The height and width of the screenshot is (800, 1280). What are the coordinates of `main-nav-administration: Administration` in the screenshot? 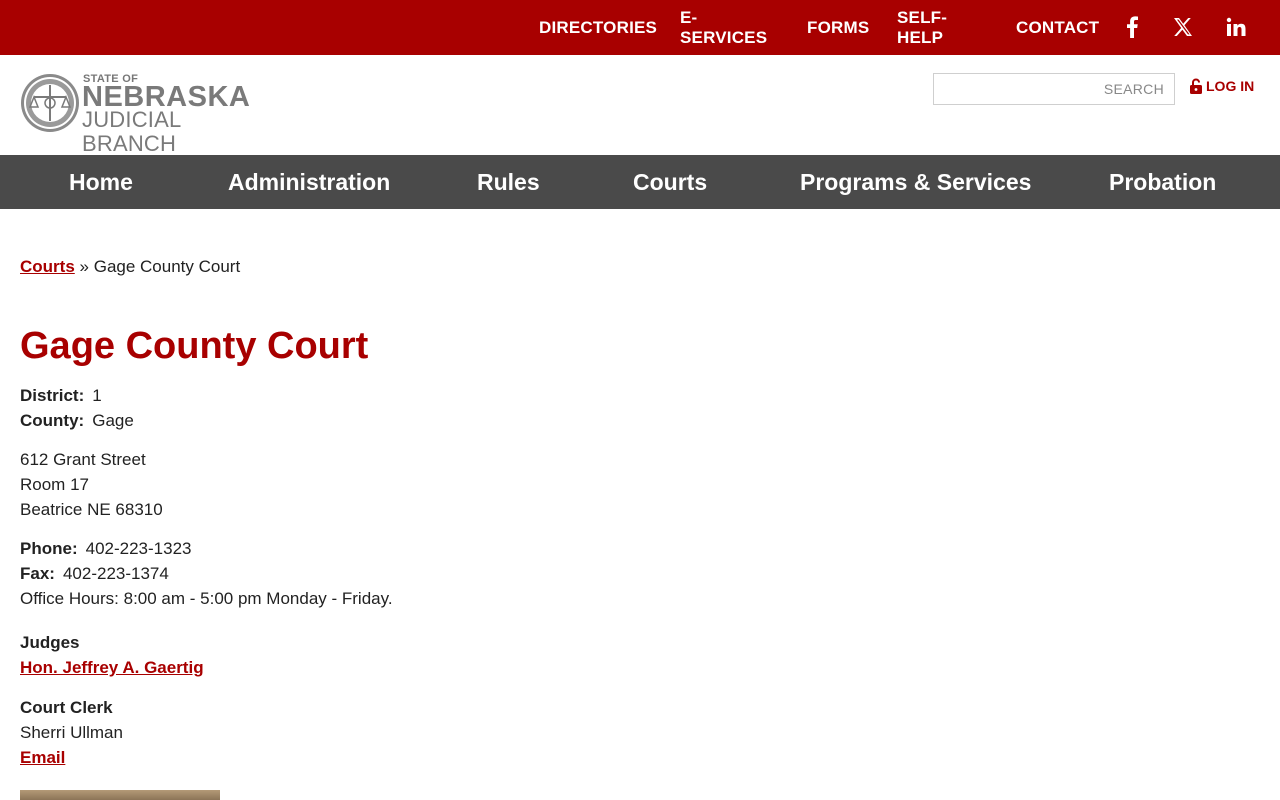 It's located at (309, 182).